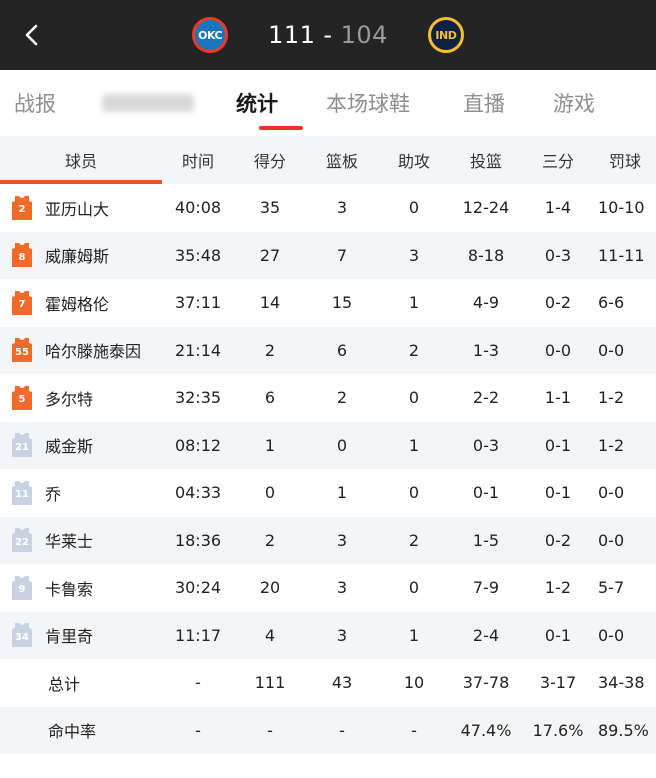 This screenshot has width=656, height=778. Describe the element at coordinates (558, 255) in the screenshot. I see `player-three-pointers: 0-3` at that location.